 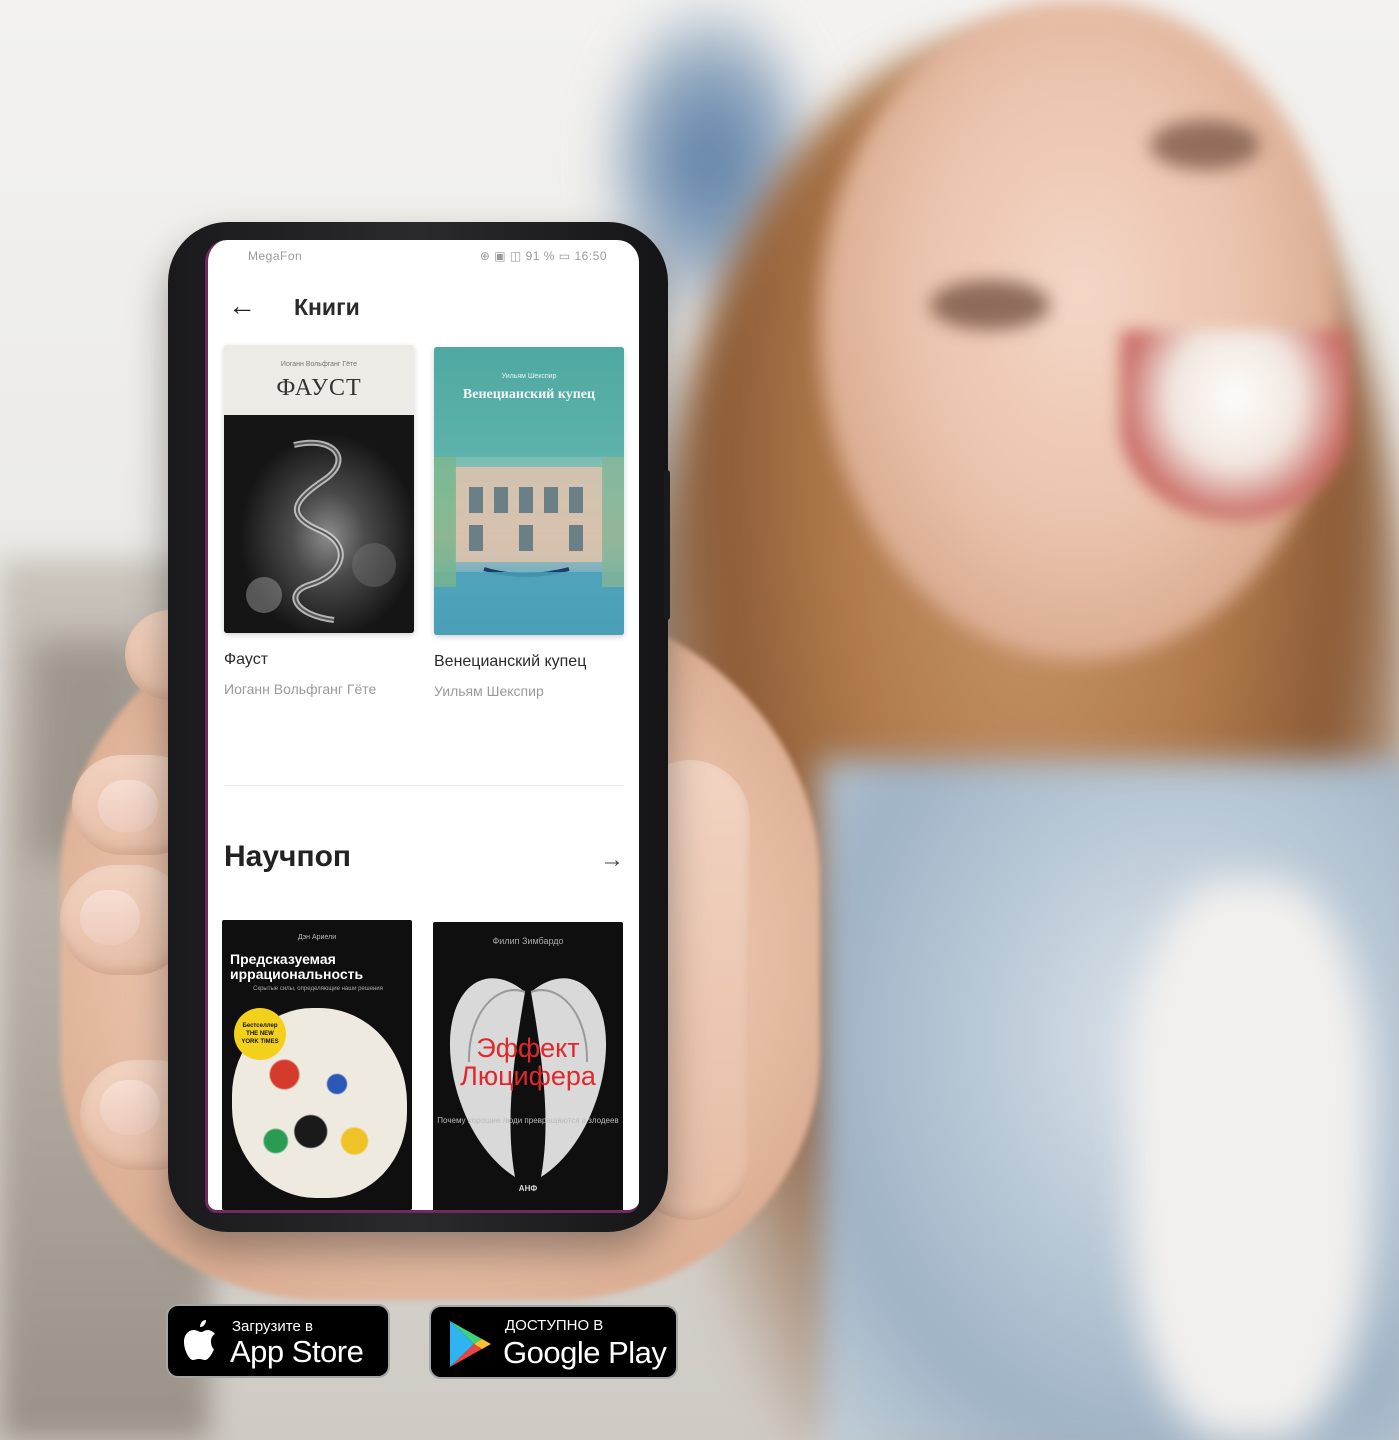 What do you see at coordinates (590, 256) in the screenshot?
I see `clock: 16:50` at bounding box center [590, 256].